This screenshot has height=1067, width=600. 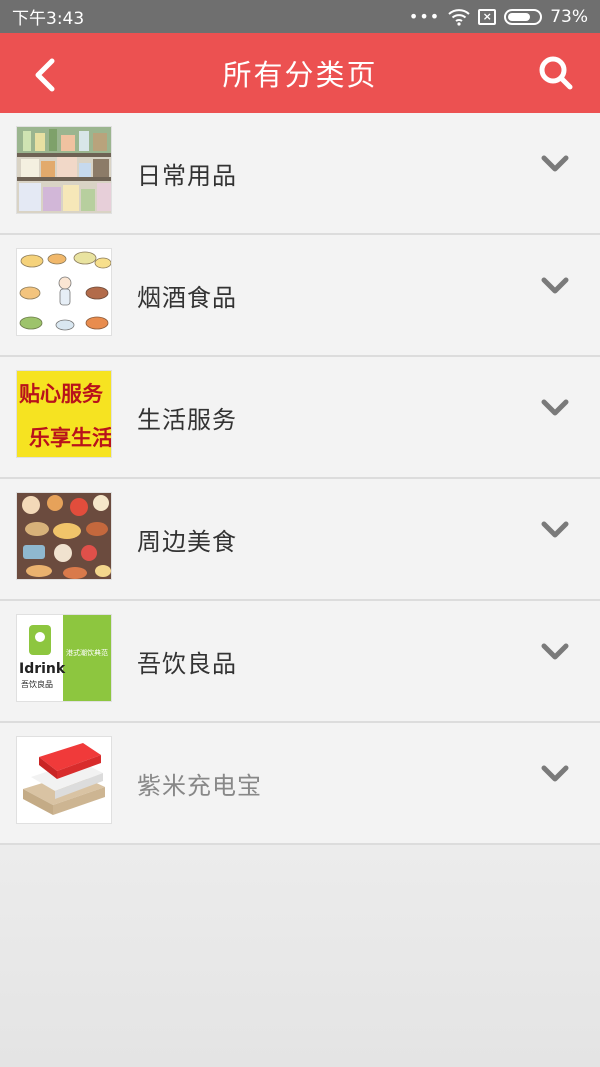 I want to click on category-thumbnail-service-banner: 贴心服务 乐享生活, so click(x=64, y=414).